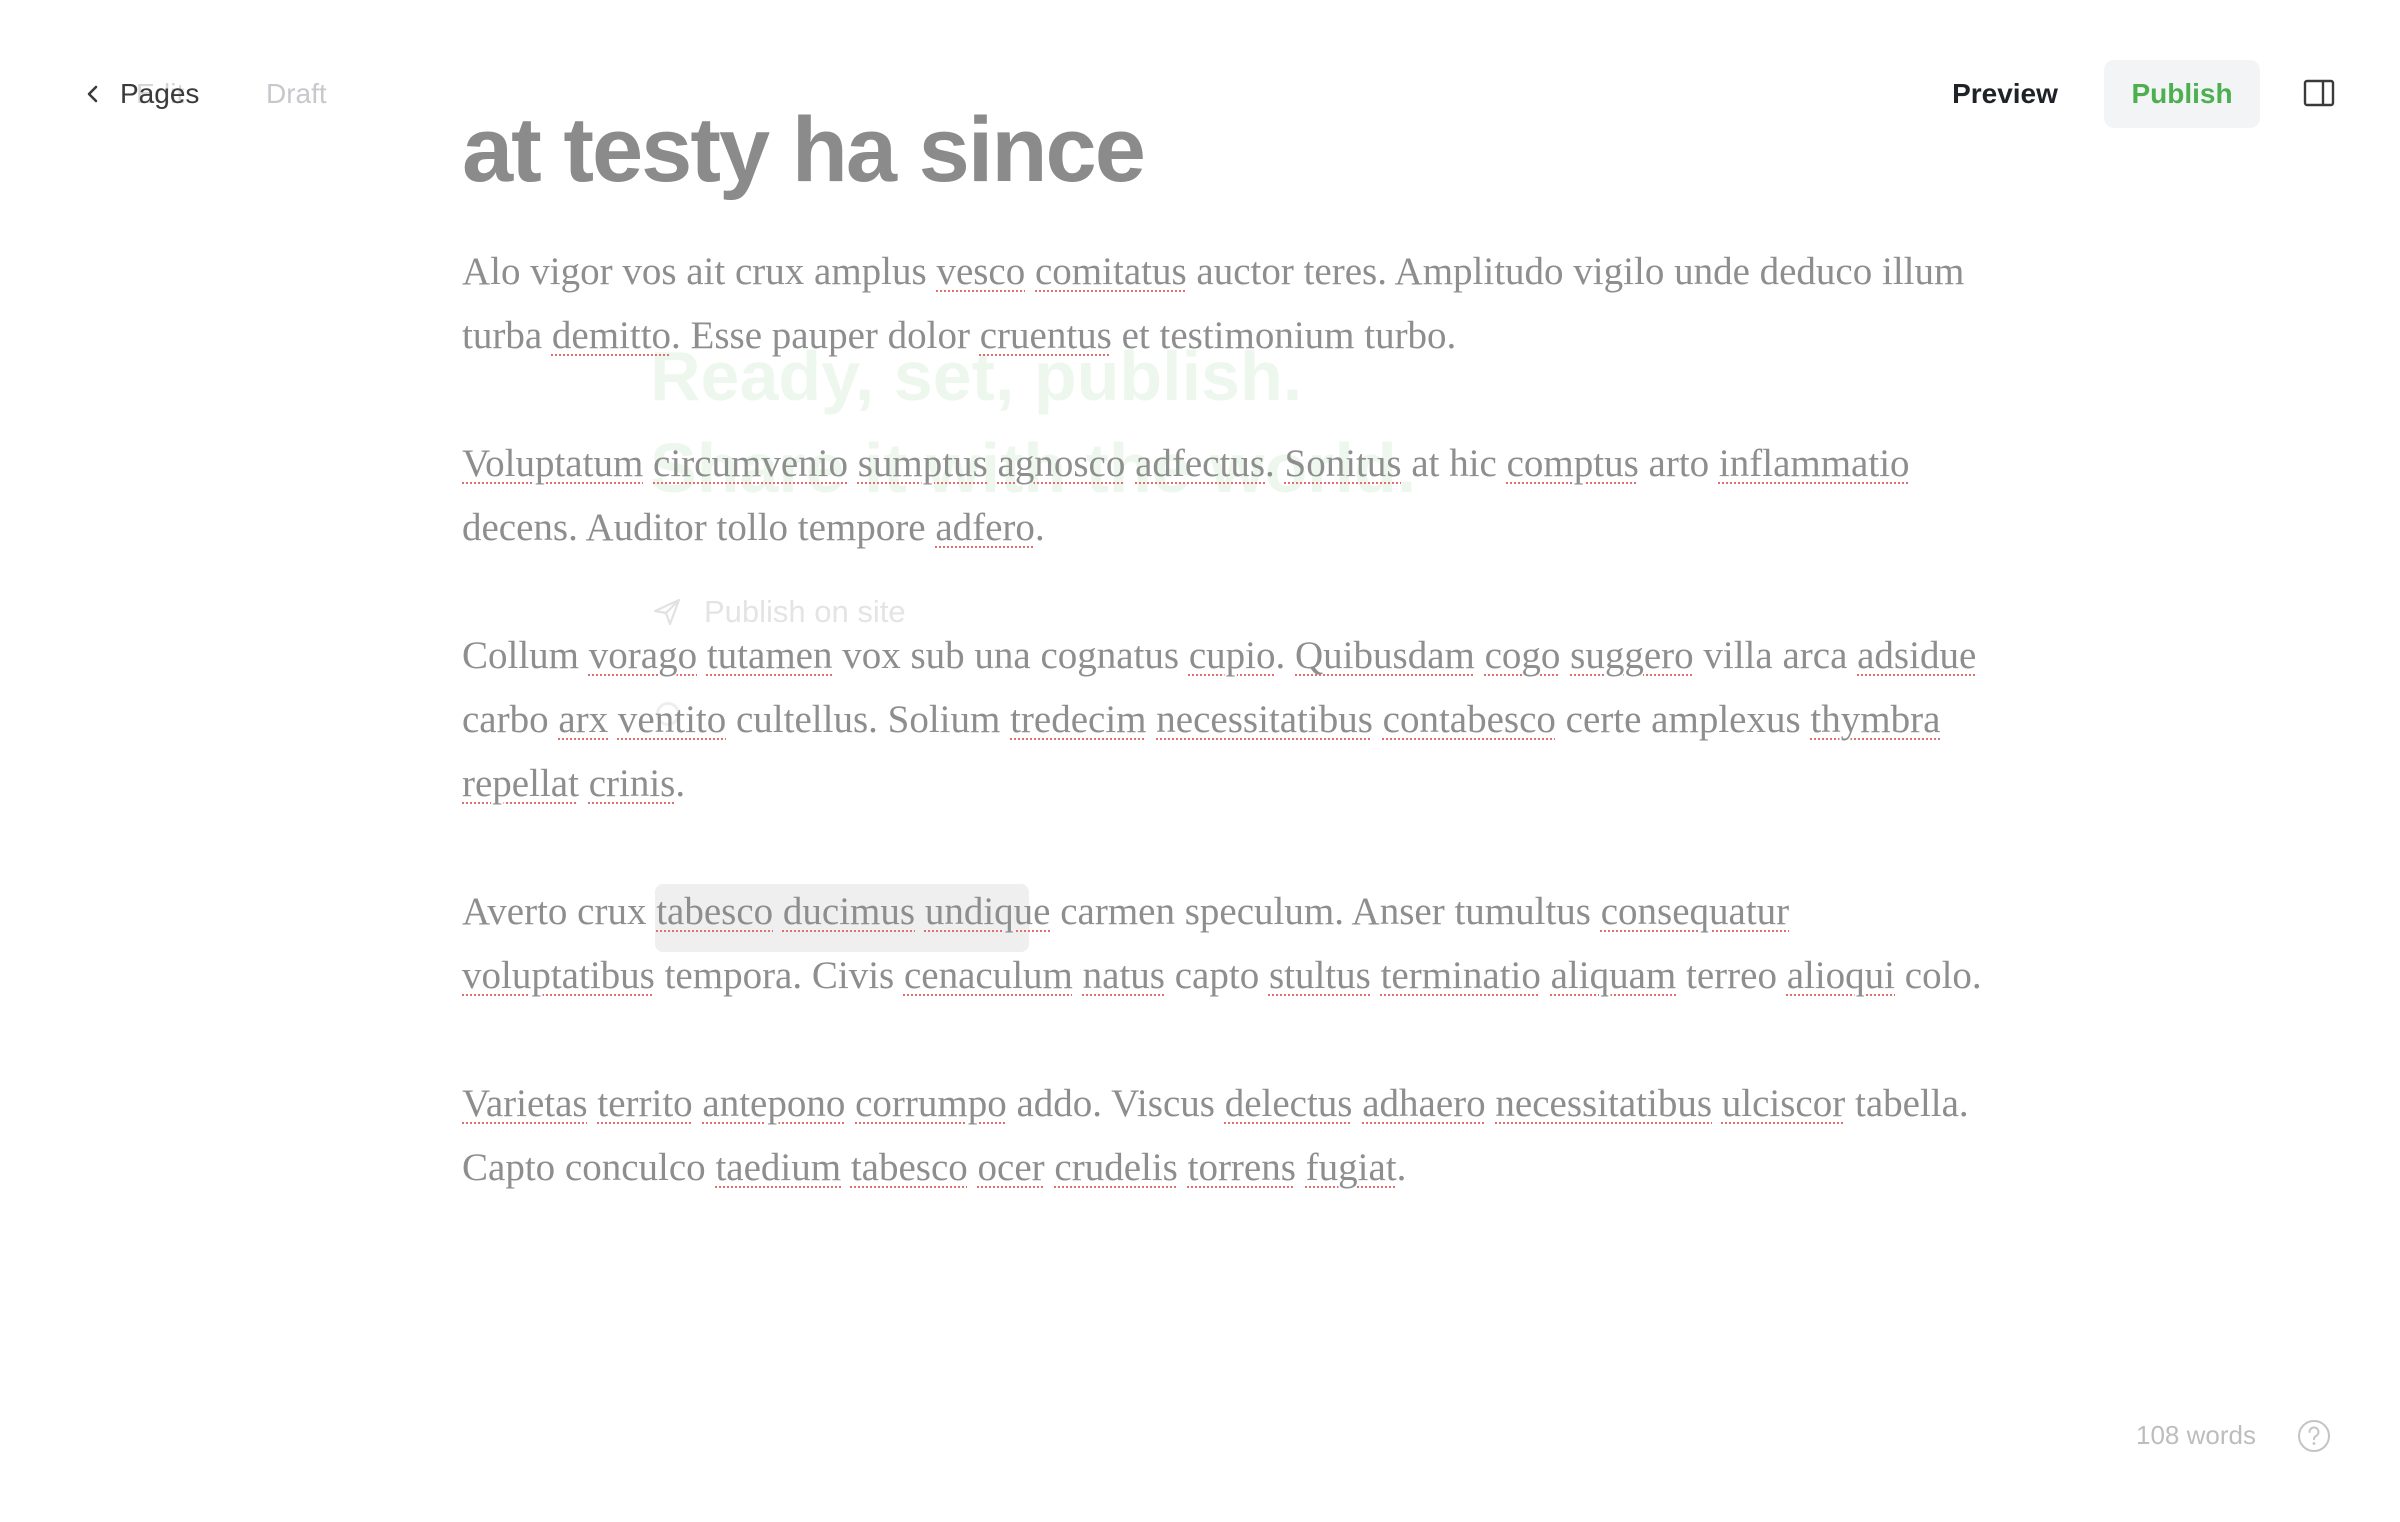  Describe the element at coordinates (931, 1103) in the screenshot. I see `misspelled-word: corrumpo` at that location.